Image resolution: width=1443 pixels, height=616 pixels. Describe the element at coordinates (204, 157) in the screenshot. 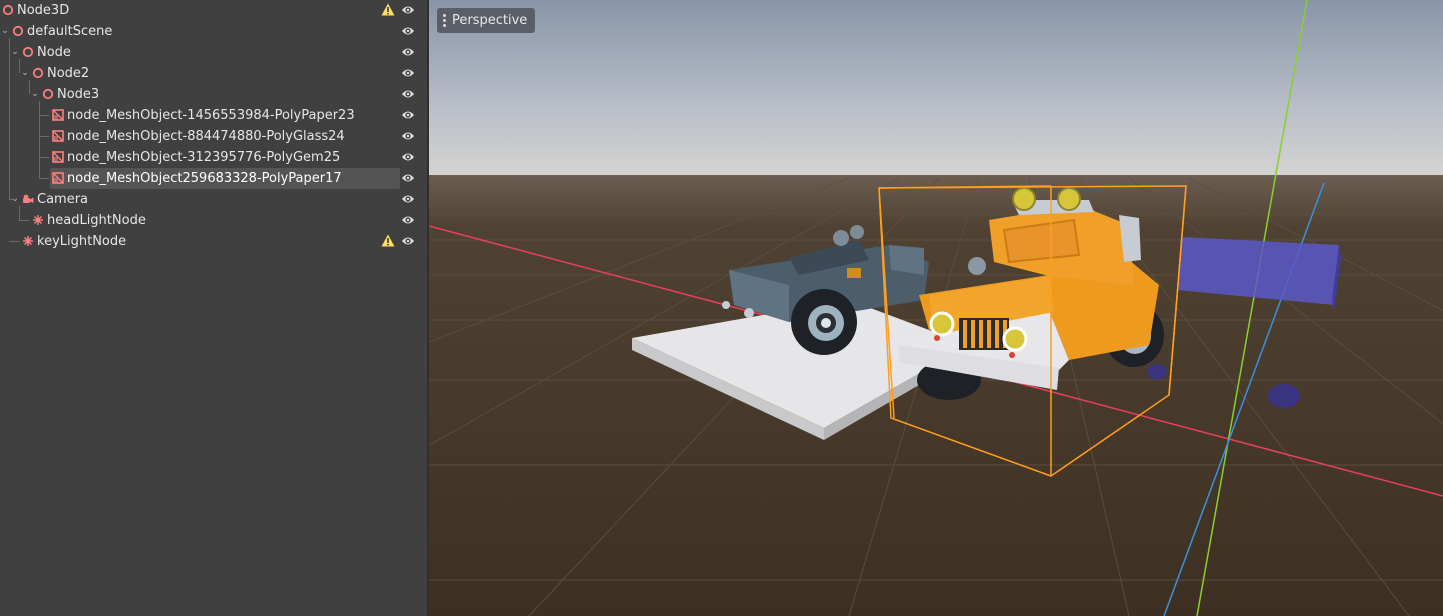

I see `tree-row-label: node_MeshObject-312395776-PolyGem25` at that location.